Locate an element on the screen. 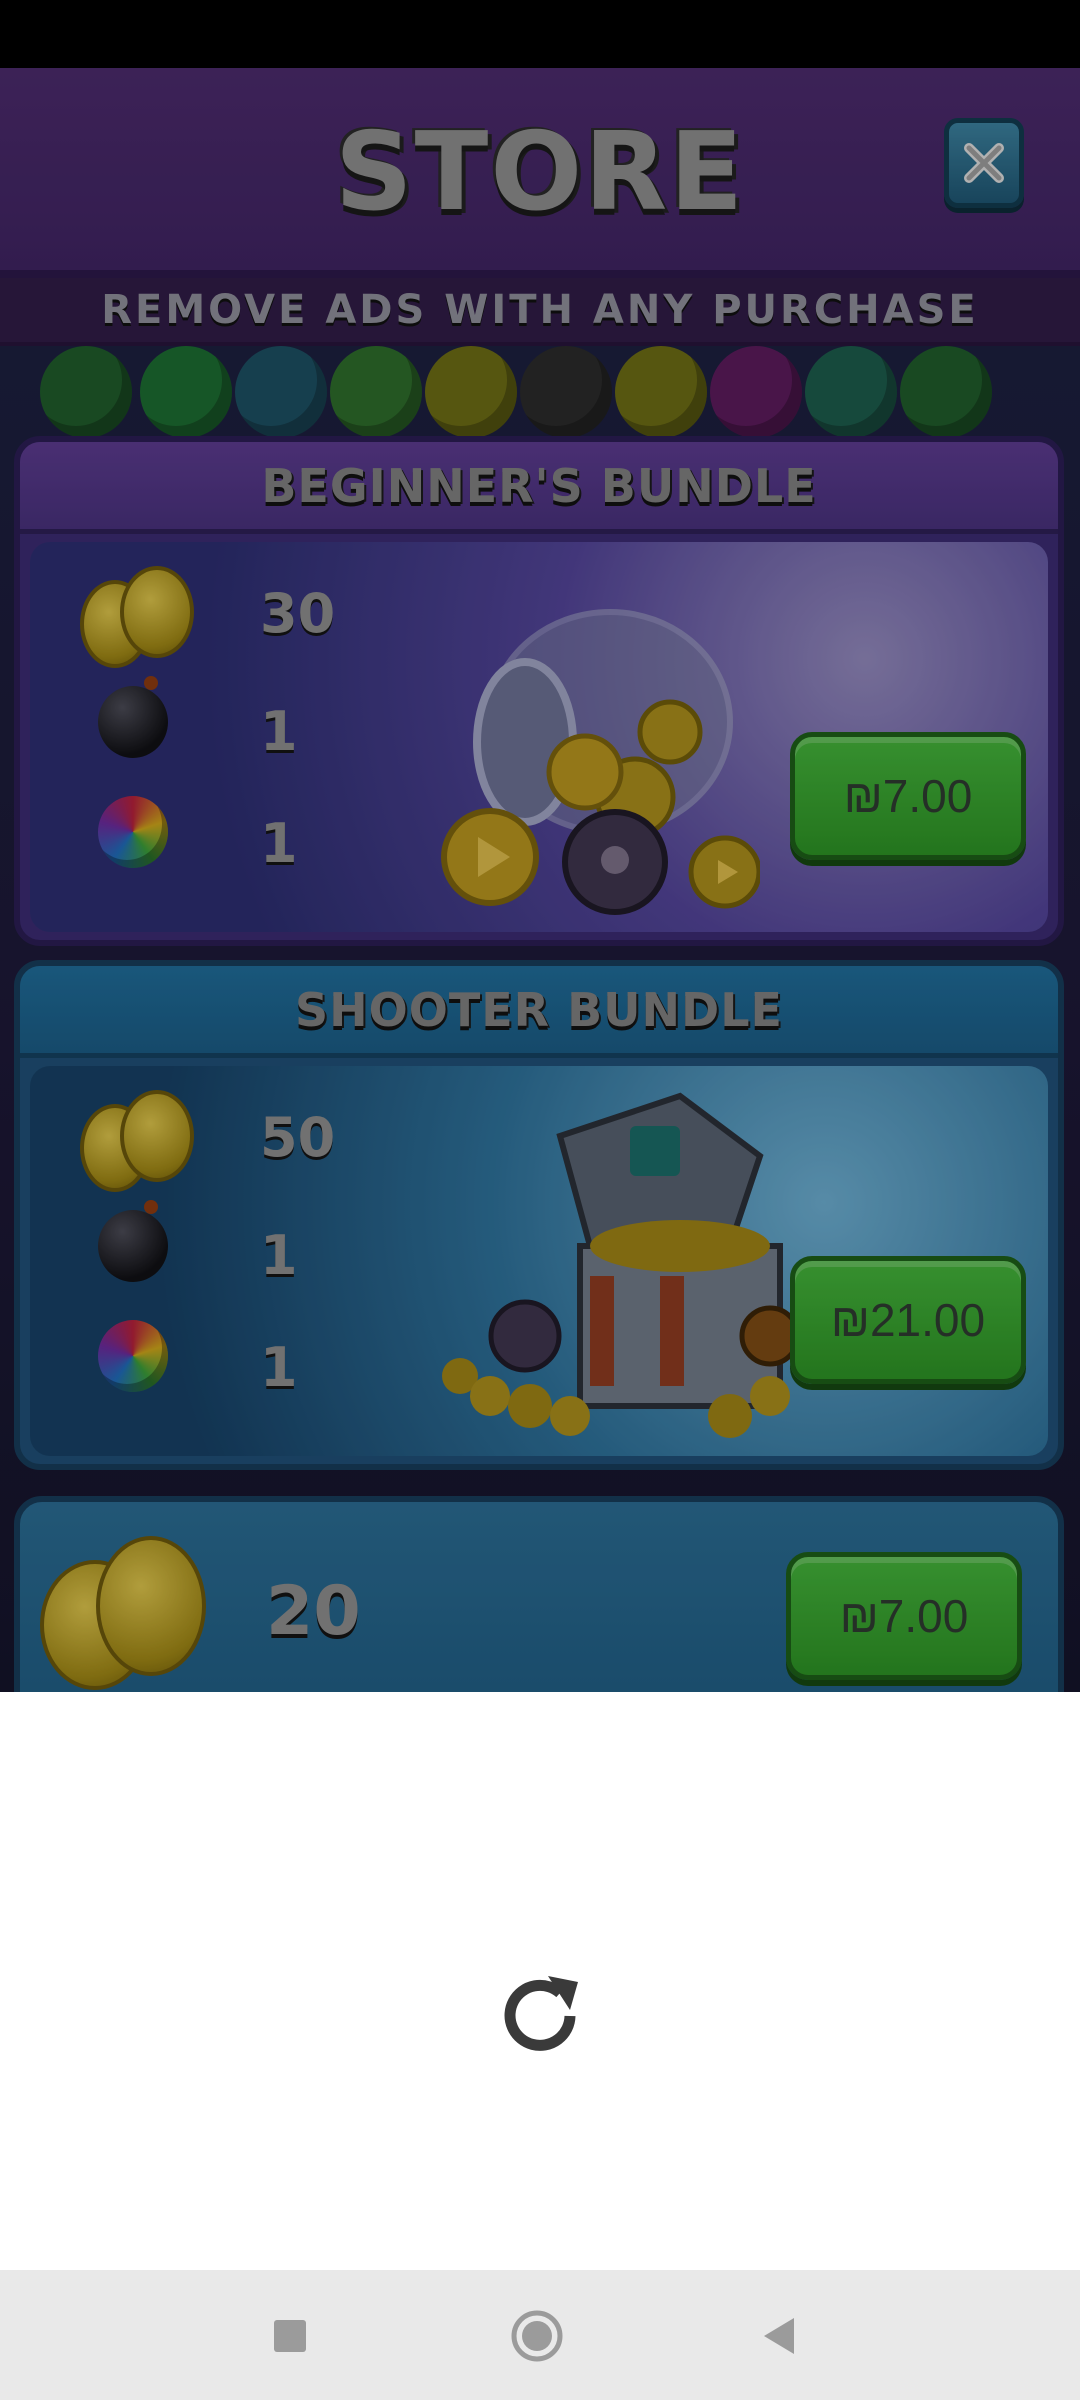 Image resolution: width=1080 pixels, height=2400 pixels. buy-coin-pack-button: ₪7.00 is located at coordinates (904, 1616).